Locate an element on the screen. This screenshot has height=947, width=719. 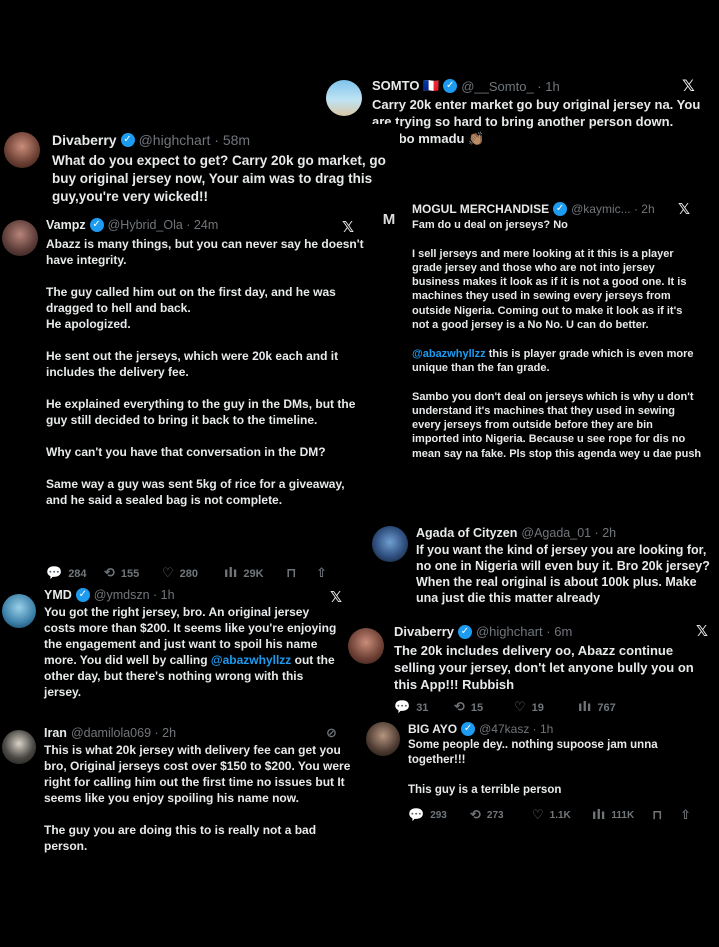
repost-count: 15 is located at coordinates (477, 707).